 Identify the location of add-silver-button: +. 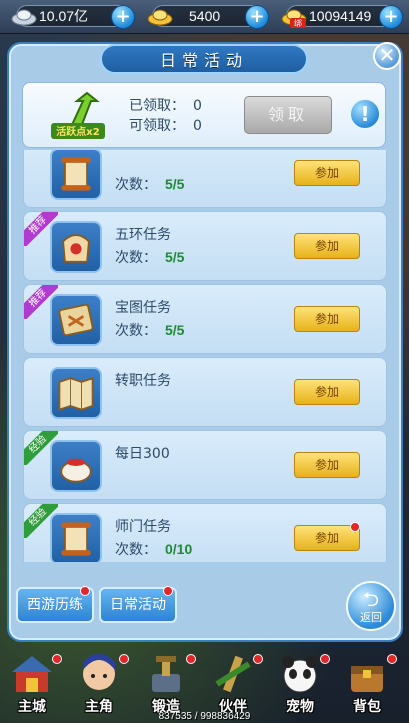
(123, 17).